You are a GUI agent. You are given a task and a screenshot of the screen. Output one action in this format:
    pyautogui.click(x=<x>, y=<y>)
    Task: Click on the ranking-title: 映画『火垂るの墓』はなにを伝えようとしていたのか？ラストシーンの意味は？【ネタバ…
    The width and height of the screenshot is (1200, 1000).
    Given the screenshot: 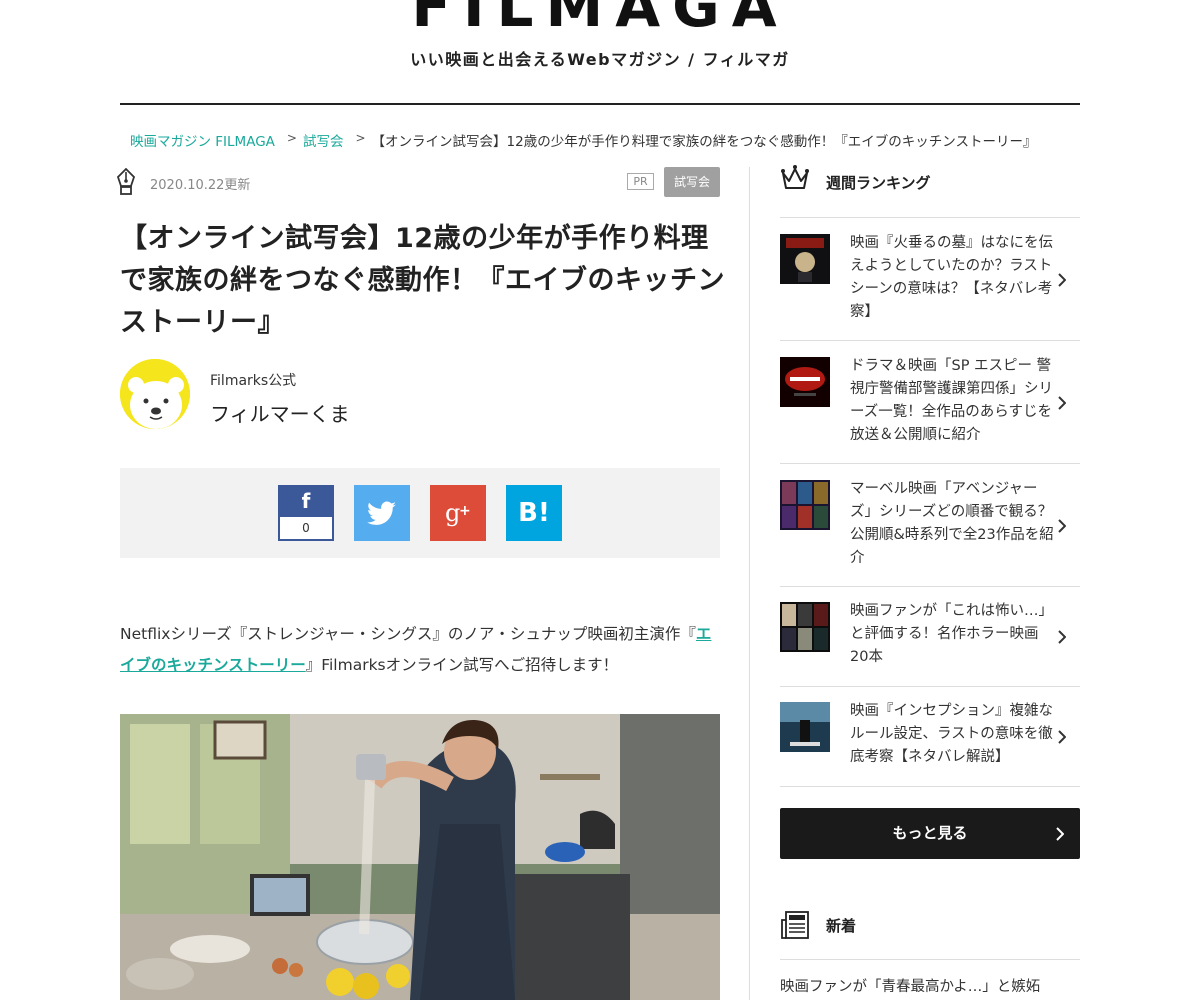 What is the action you would take?
    pyautogui.click(x=952, y=278)
    